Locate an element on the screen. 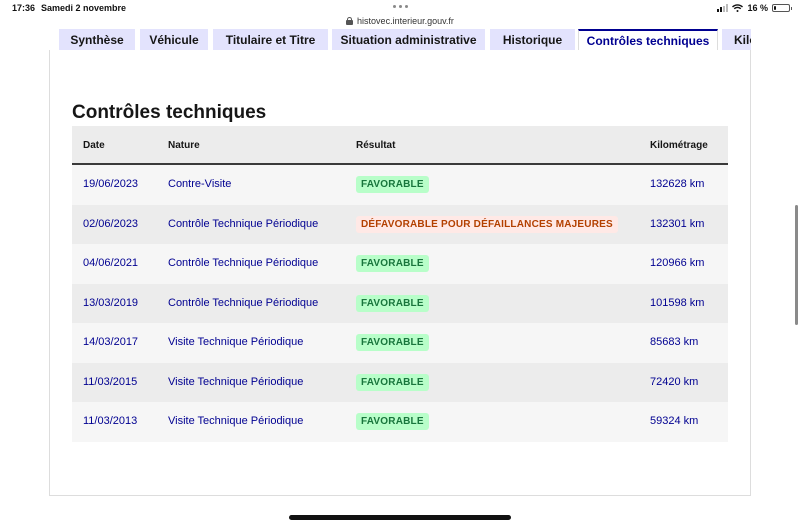 The width and height of the screenshot is (800, 525). home-indicator is located at coordinates (400, 517).